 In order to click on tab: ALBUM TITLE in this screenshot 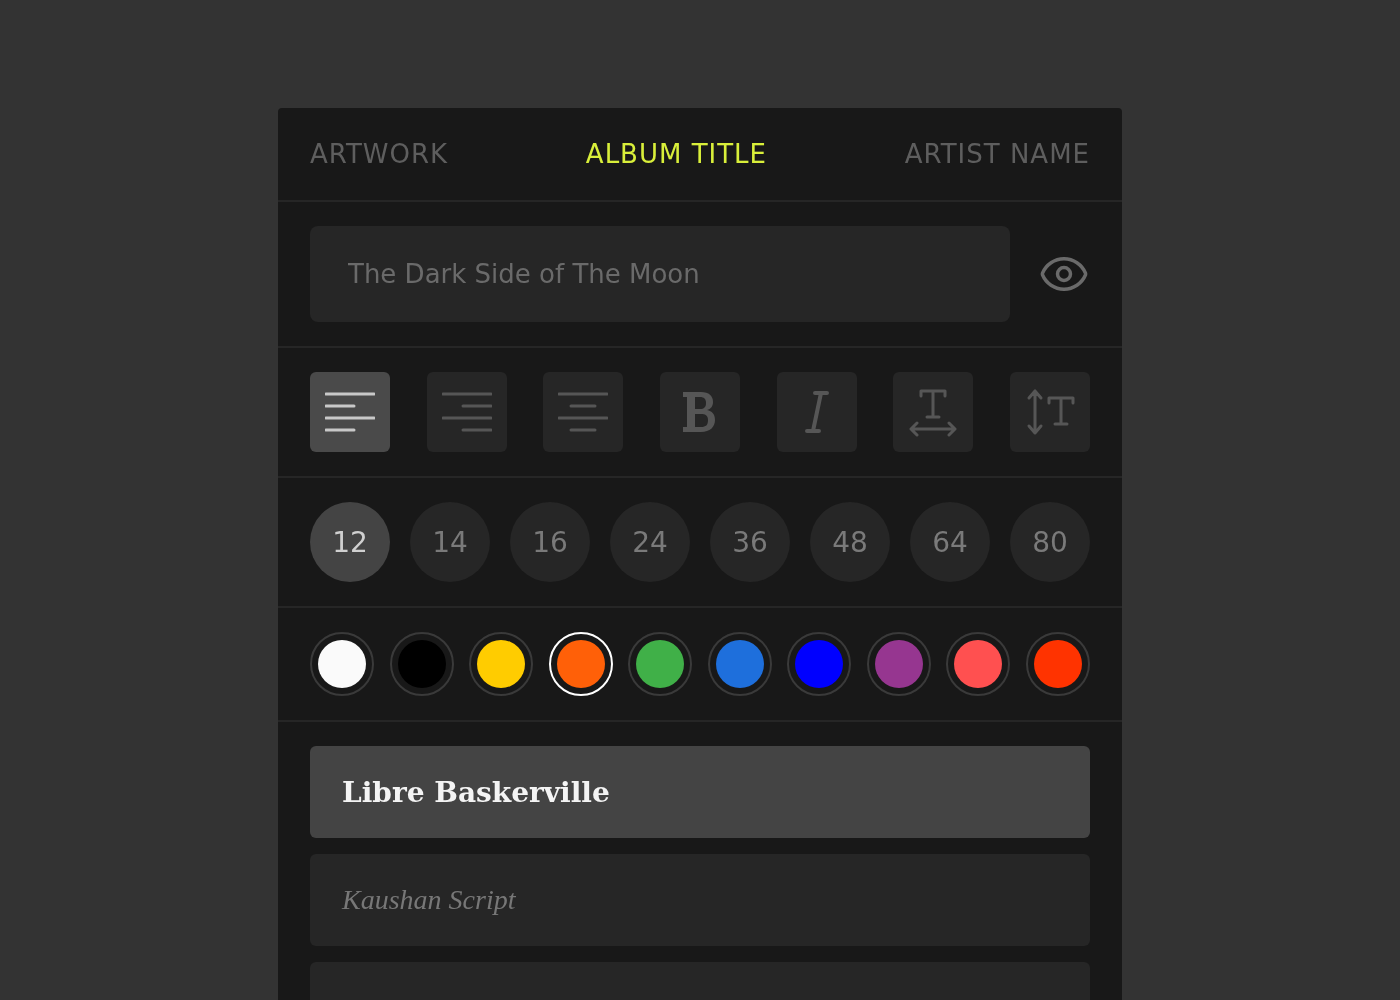, I will do `click(676, 154)`.